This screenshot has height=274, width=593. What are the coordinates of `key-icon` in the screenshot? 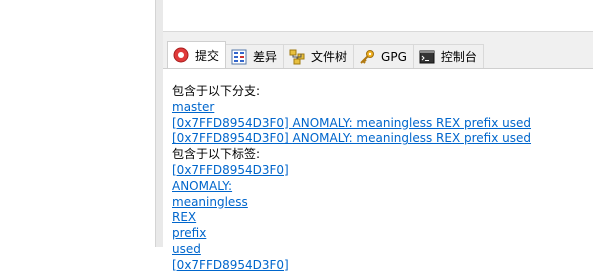 It's located at (367, 57).